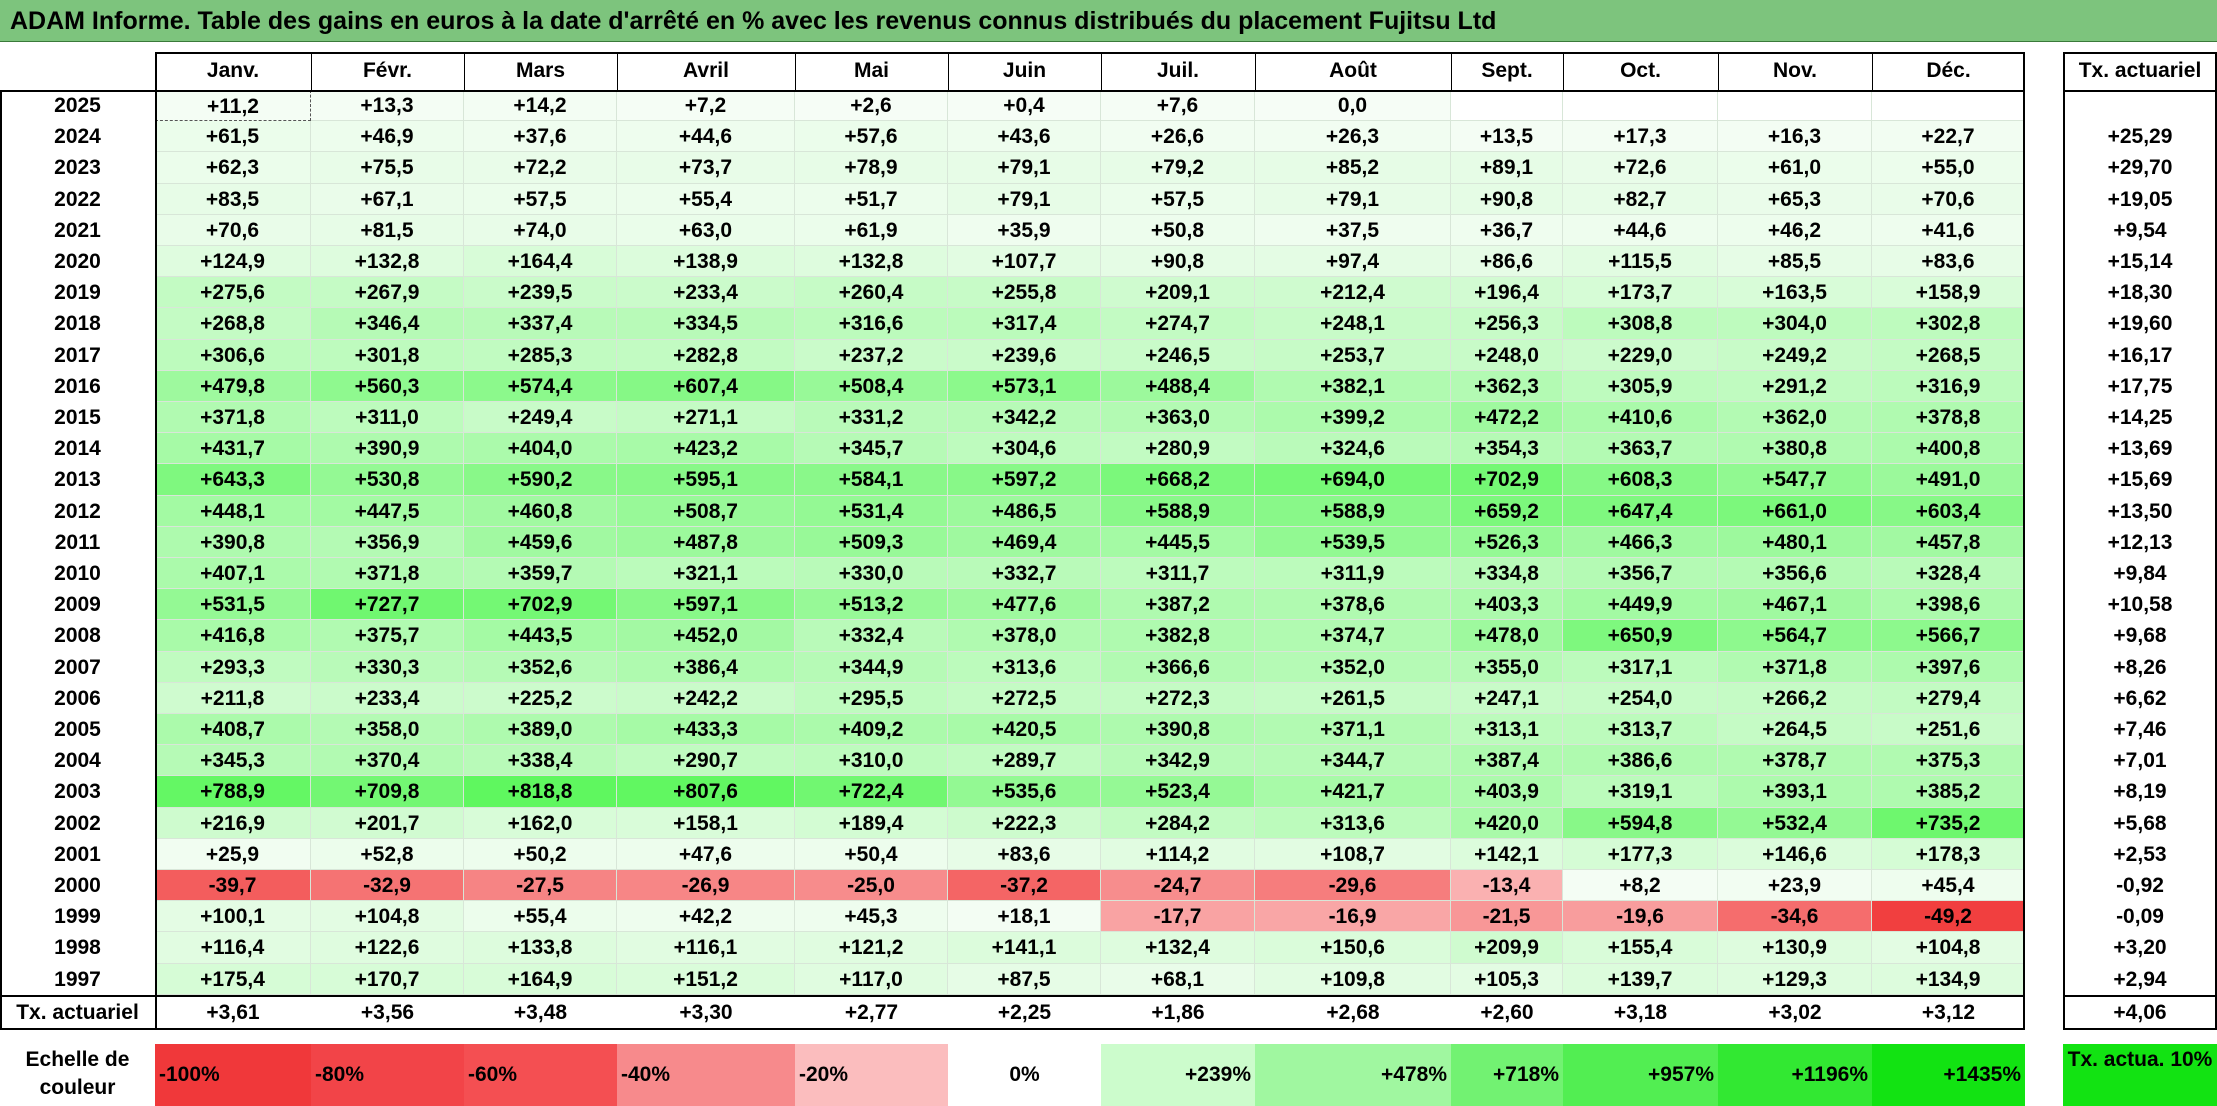  I want to click on heatmap-cell: +16,3, so click(1795, 137).